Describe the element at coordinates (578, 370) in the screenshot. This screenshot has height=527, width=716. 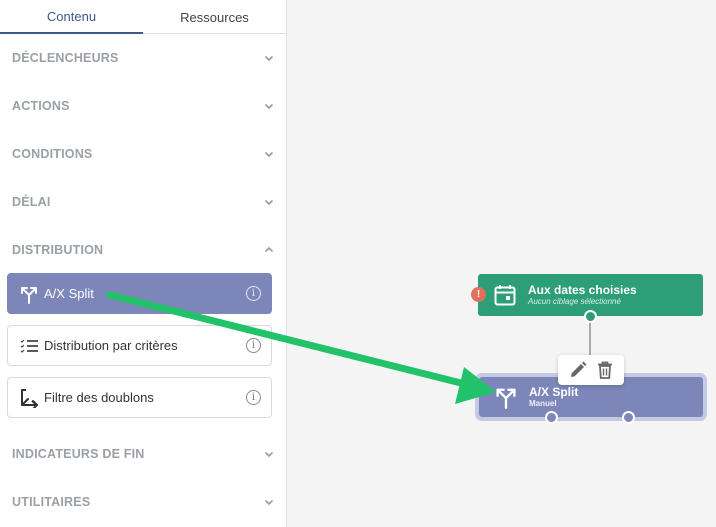
I see `pencil-icon` at that location.